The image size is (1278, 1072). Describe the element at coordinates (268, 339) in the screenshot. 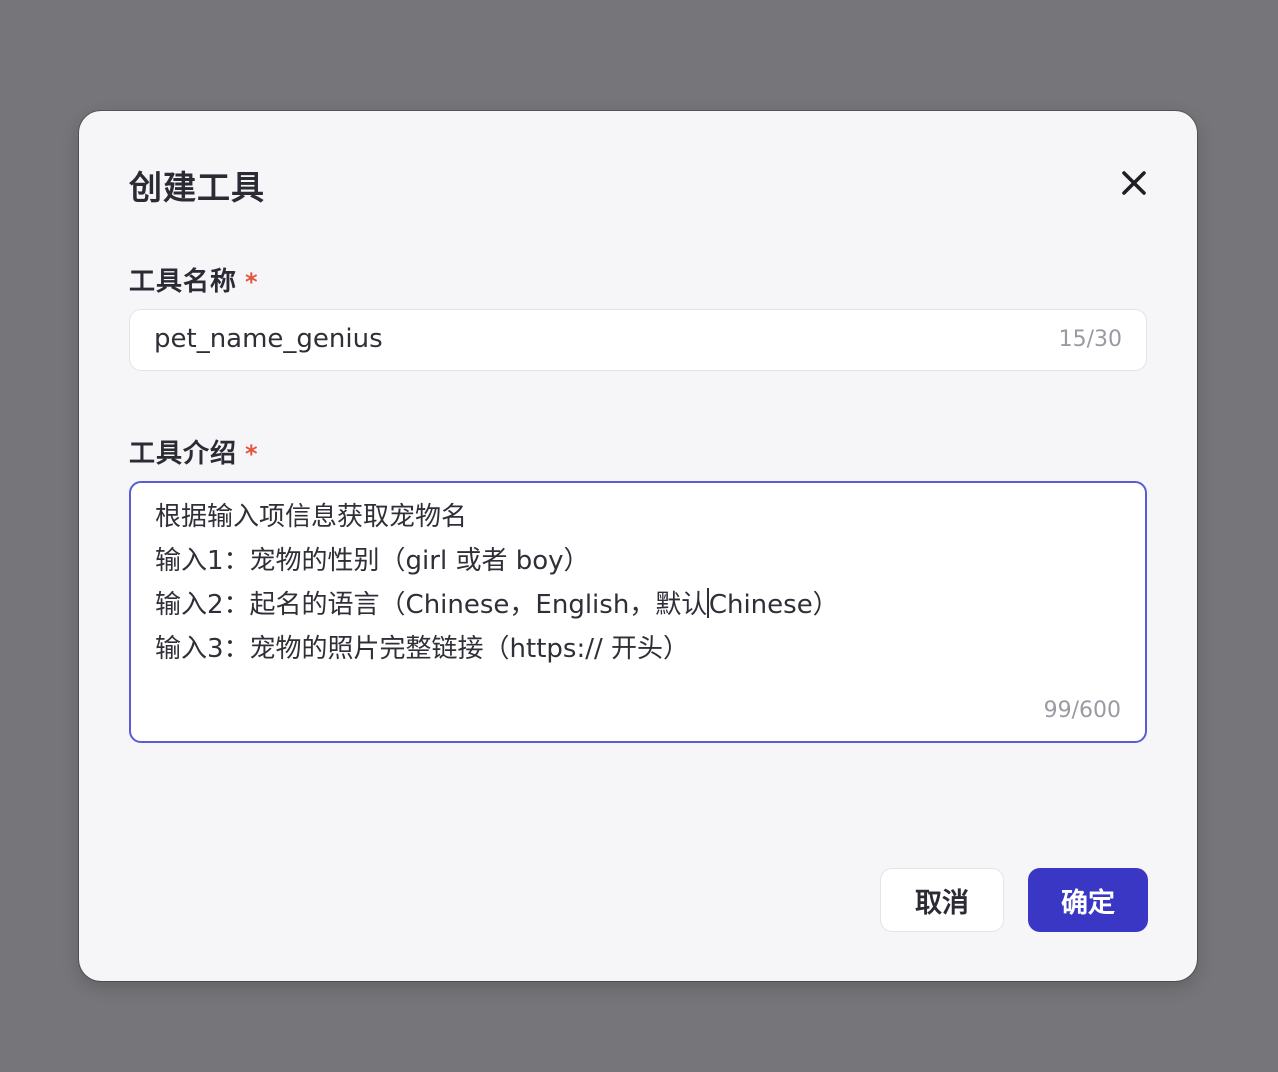

I see `tool-name-value: pet_name_genius` at that location.